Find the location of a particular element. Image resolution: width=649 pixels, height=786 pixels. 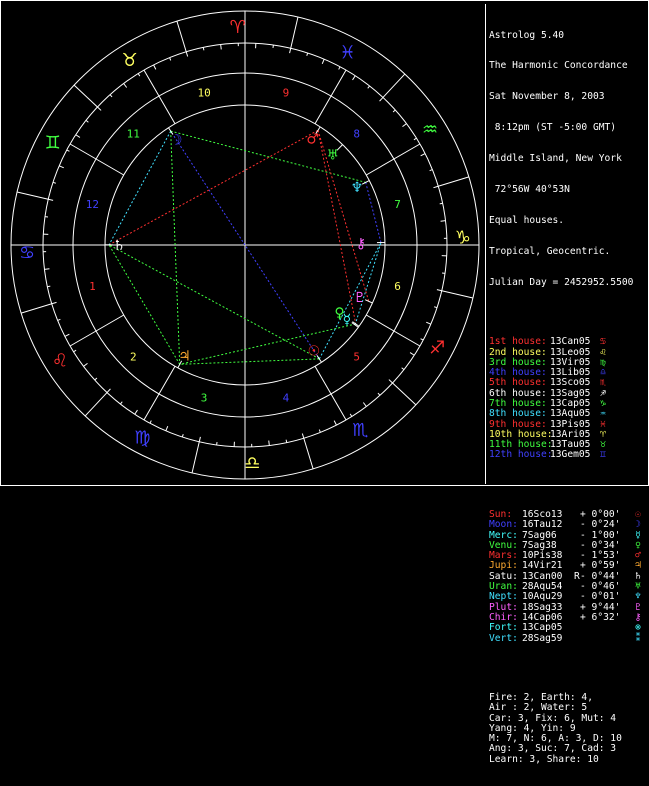

planet-declination: - 0°34' is located at coordinates (606, 546).